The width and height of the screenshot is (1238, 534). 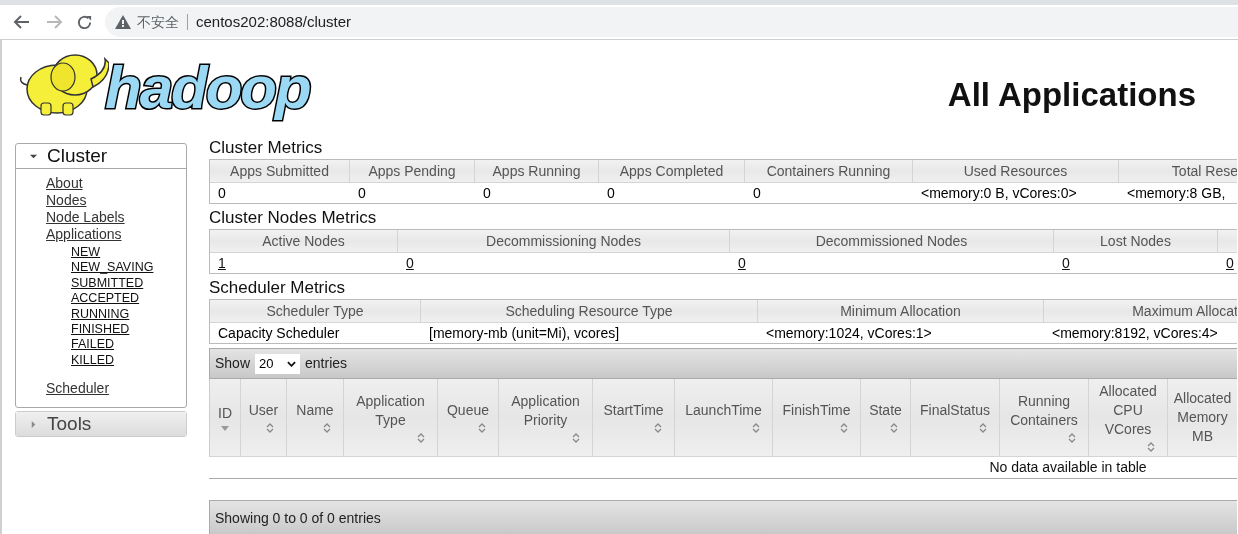 What do you see at coordinates (589, 311) in the screenshot?
I see `table-header-cell: Scheduling Resource Type` at bounding box center [589, 311].